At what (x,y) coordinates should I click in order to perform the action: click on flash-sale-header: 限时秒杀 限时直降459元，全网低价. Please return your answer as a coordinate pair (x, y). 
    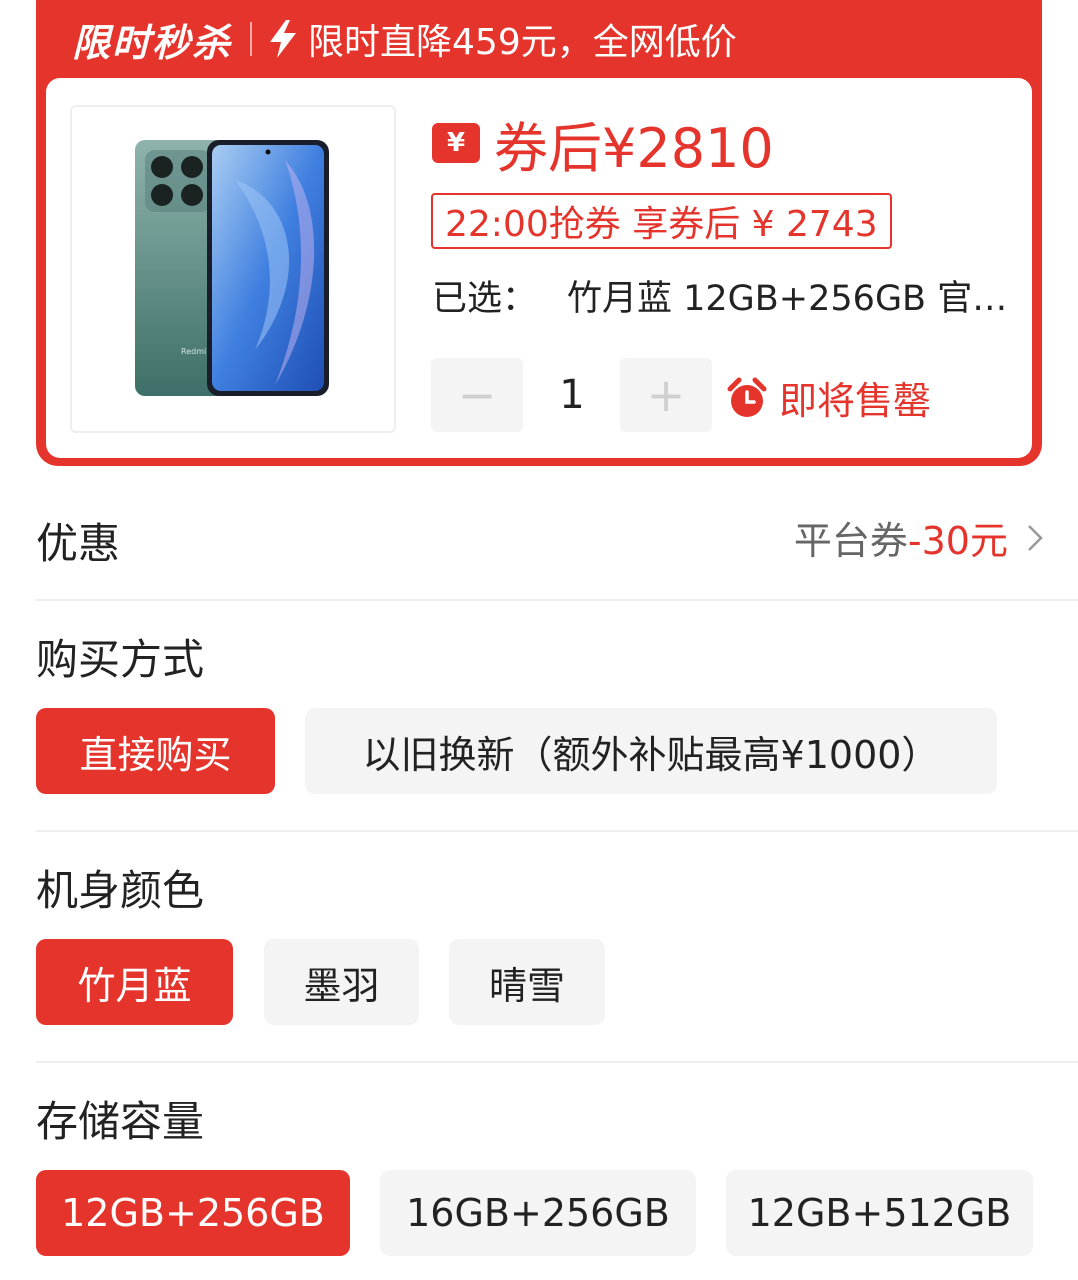
    Looking at the image, I should click on (539, 39).